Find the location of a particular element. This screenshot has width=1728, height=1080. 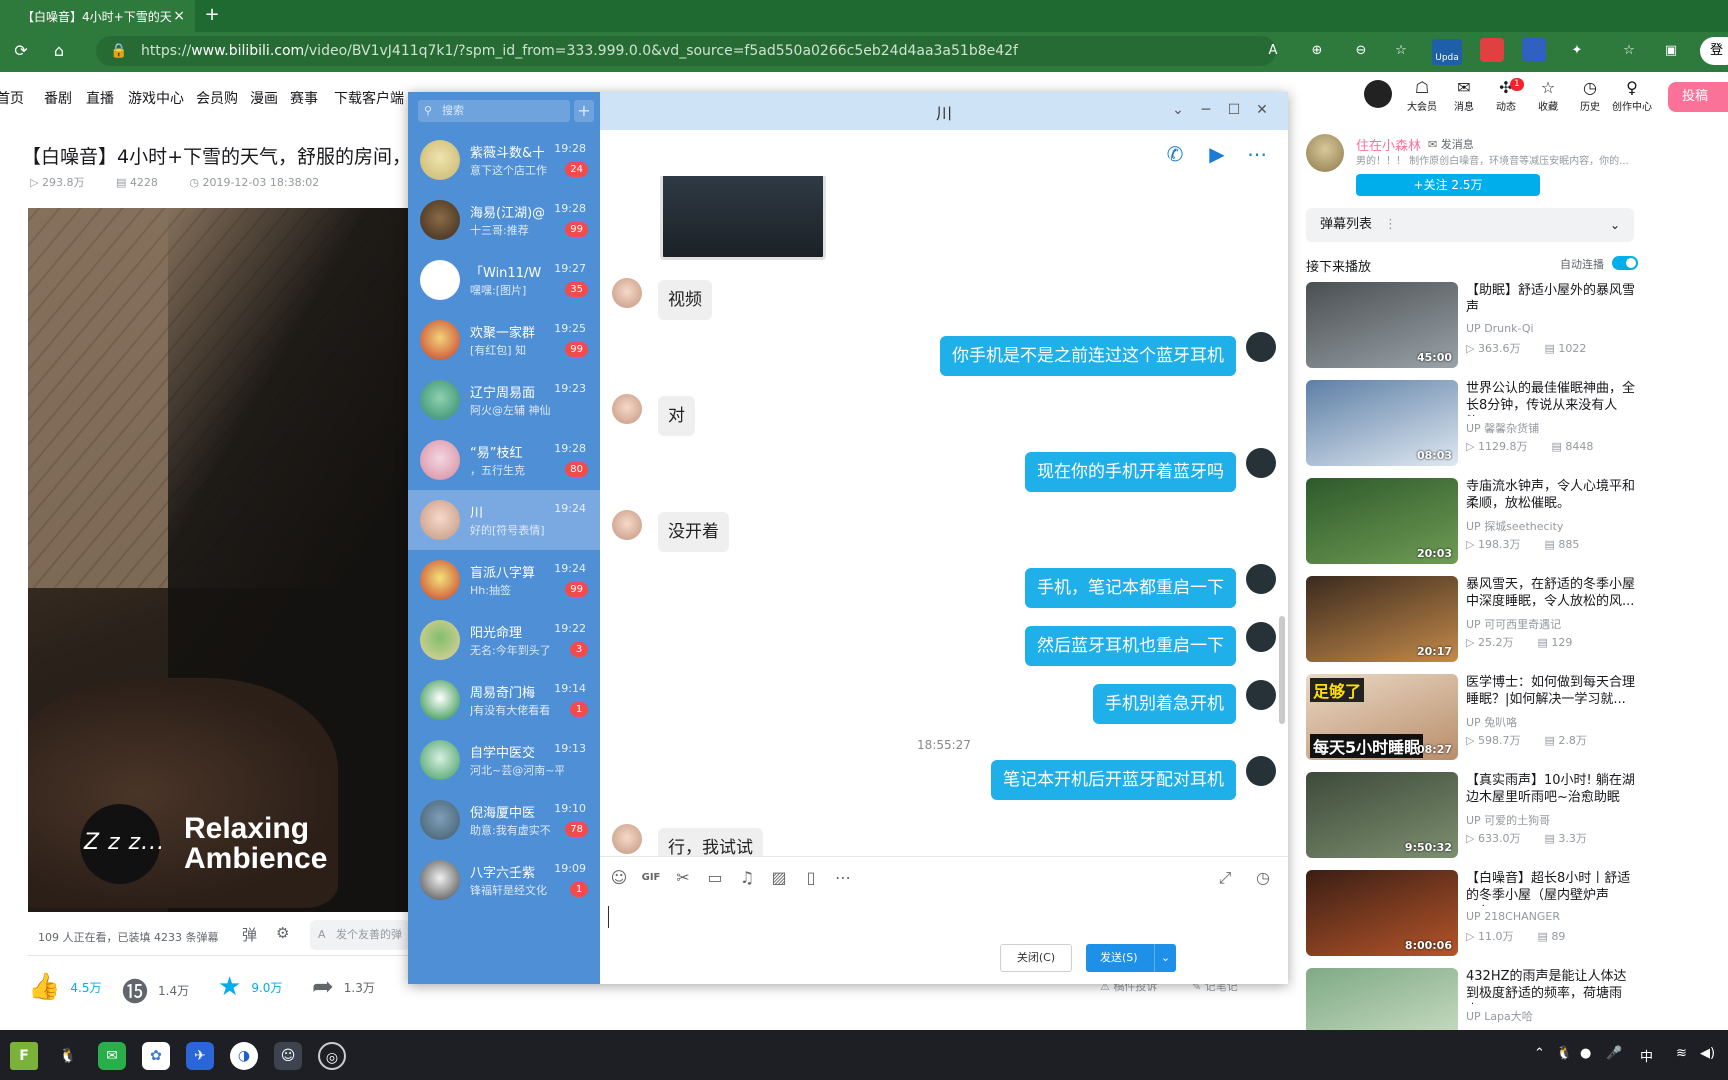

send-options-chevron-icon: ⌄ is located at coordinates (1165, 958).